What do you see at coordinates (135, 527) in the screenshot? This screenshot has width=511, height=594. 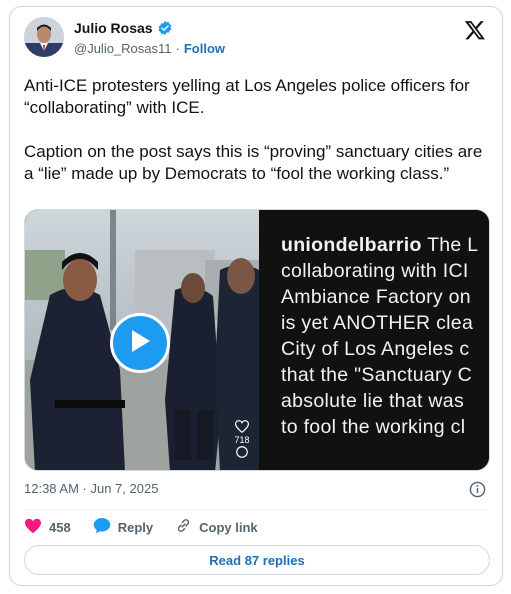 I see `reply-label: Reply` at bounding box center [135, 527].